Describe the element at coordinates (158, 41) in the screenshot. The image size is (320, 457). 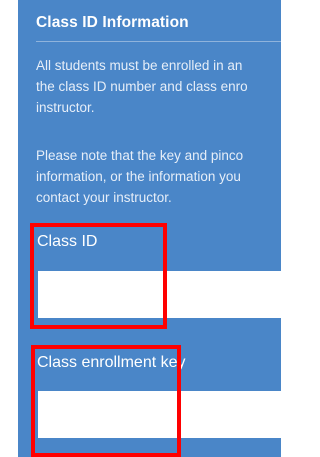
I see `section-divider` at that location.